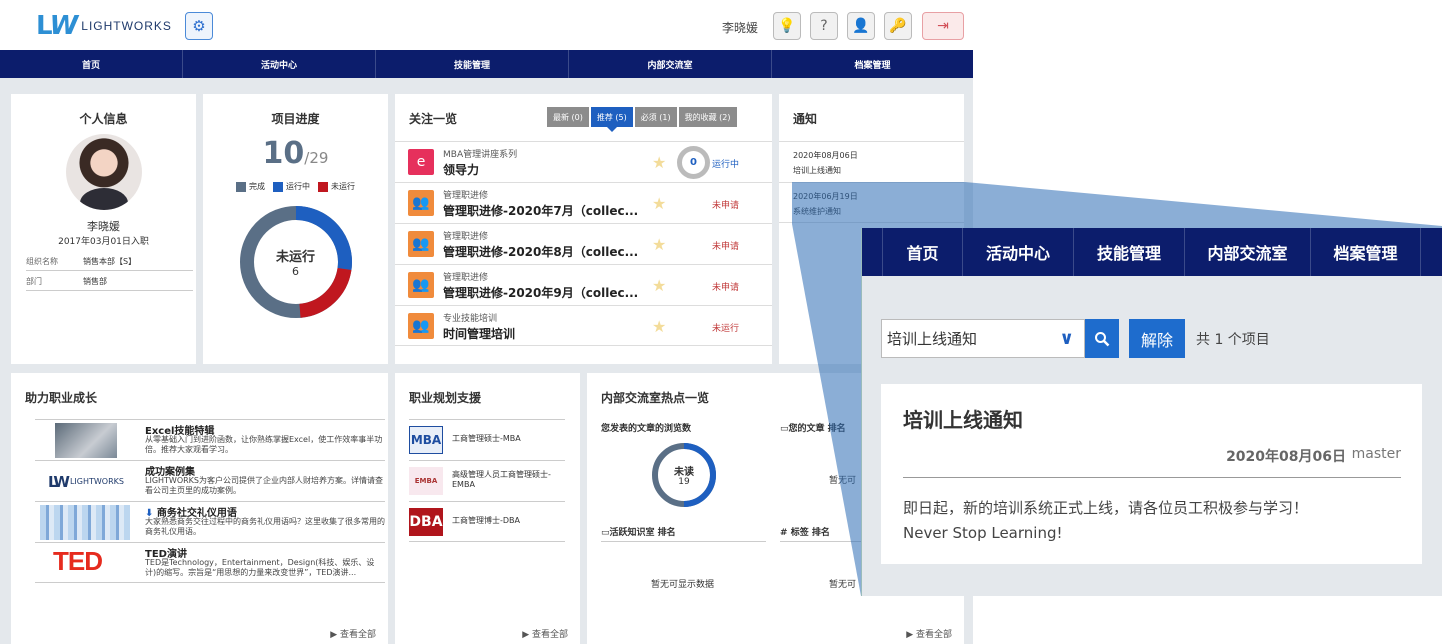 Image resolution: width=1442 pixels, height=644 pixels. Describe the element at coordinates (707, 117) in the screenshot. I see `tab-favorites: 我的收藏 (2)` at that location.